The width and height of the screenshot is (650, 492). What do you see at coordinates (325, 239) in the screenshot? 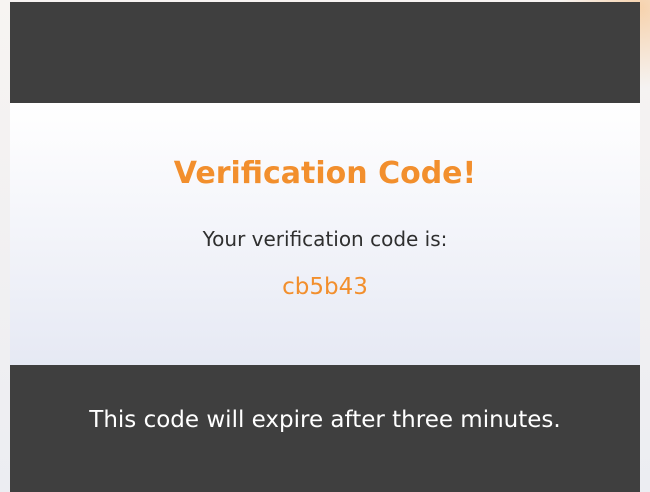
I see `verification-intro-text: Your verification code is:` at bounding box center [325, 239].